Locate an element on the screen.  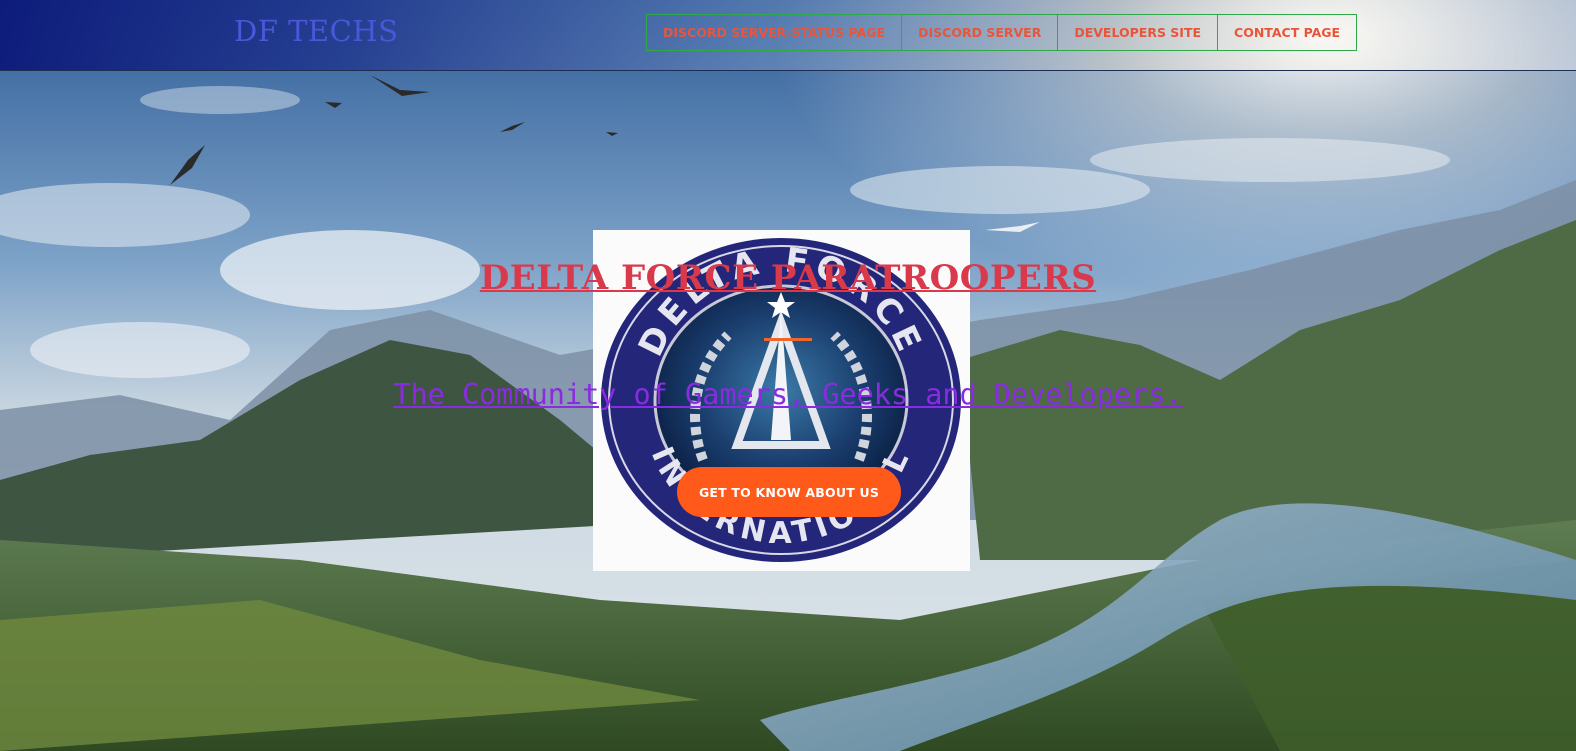
get-to-know-us-button: GET TO KNOW ABOUT US is located at coordinates (789, 492).